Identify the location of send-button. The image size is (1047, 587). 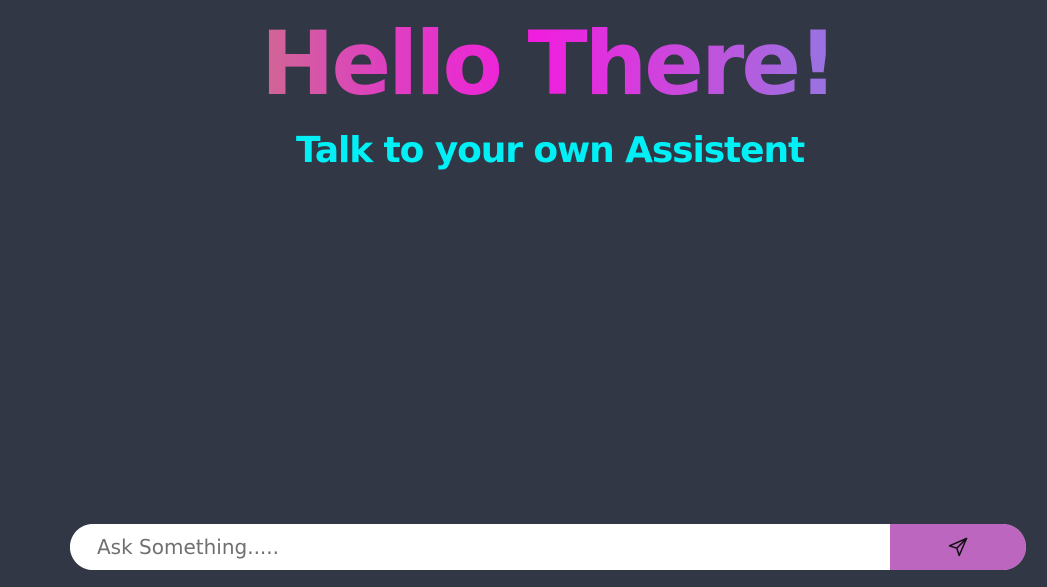
(958, 547).